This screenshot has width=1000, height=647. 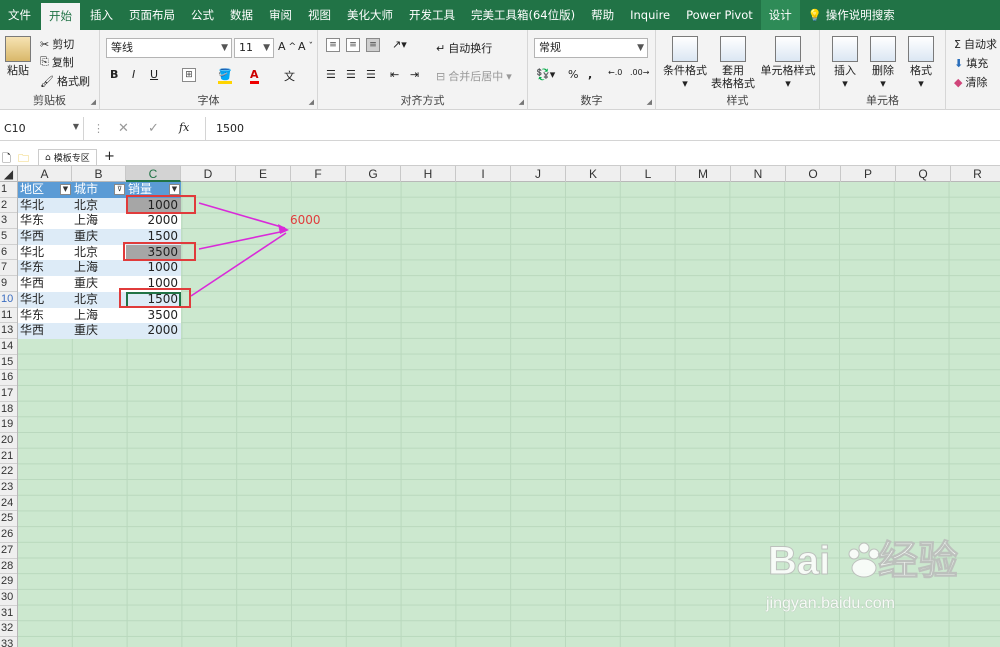 What do you see at coordinates (780, 15) in the screenshot?
I see `tab-design: 设计` at bounding box center [780, 15].